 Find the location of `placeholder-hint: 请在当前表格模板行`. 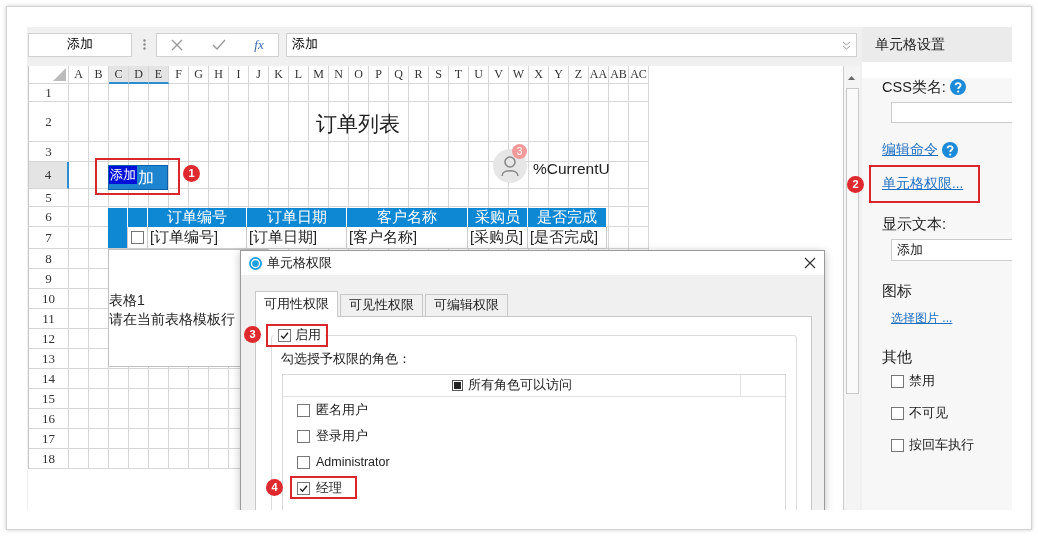

placeholder-hint: 请在当前表格模板行 is located at coordinates (172, 319).